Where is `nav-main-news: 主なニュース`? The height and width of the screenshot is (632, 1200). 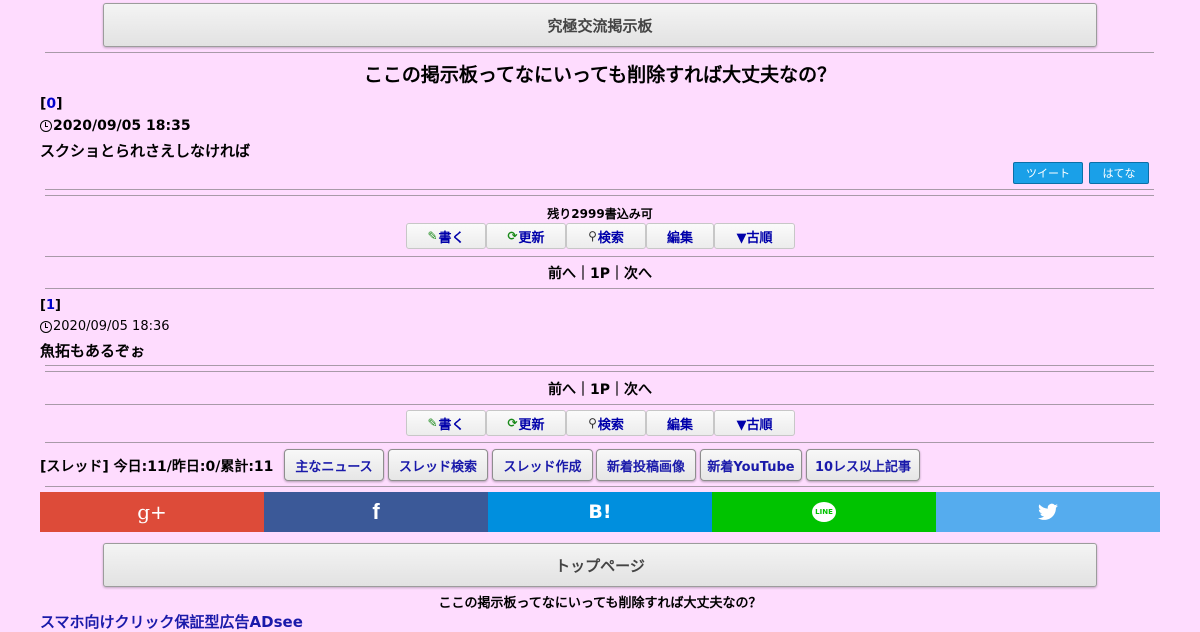 nav-main-news: 主なニュース is located at coordinates (334, 465).